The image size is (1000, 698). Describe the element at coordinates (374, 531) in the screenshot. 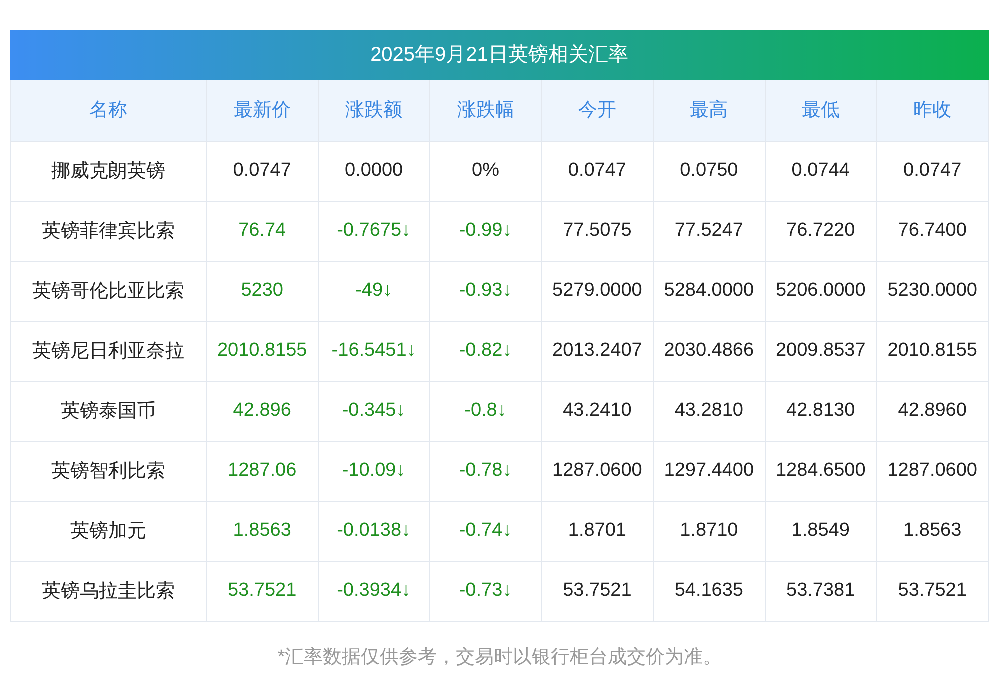

I see `table-cell: -0.0138↓` at that location.